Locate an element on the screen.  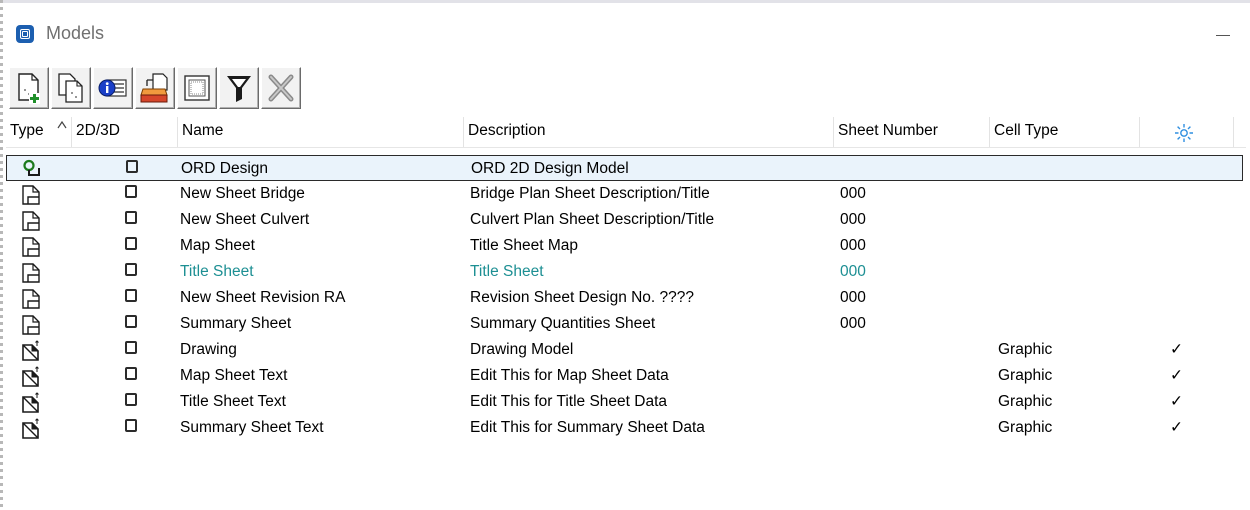
column-label-type: Type is located at coordinates (27, 130).